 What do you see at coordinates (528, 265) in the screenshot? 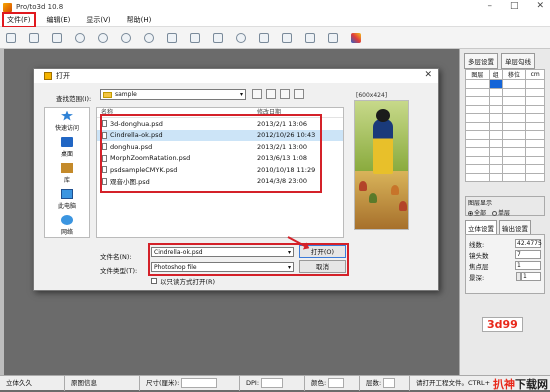
I see `focus-input: 1` at bounding box center [528, 265].